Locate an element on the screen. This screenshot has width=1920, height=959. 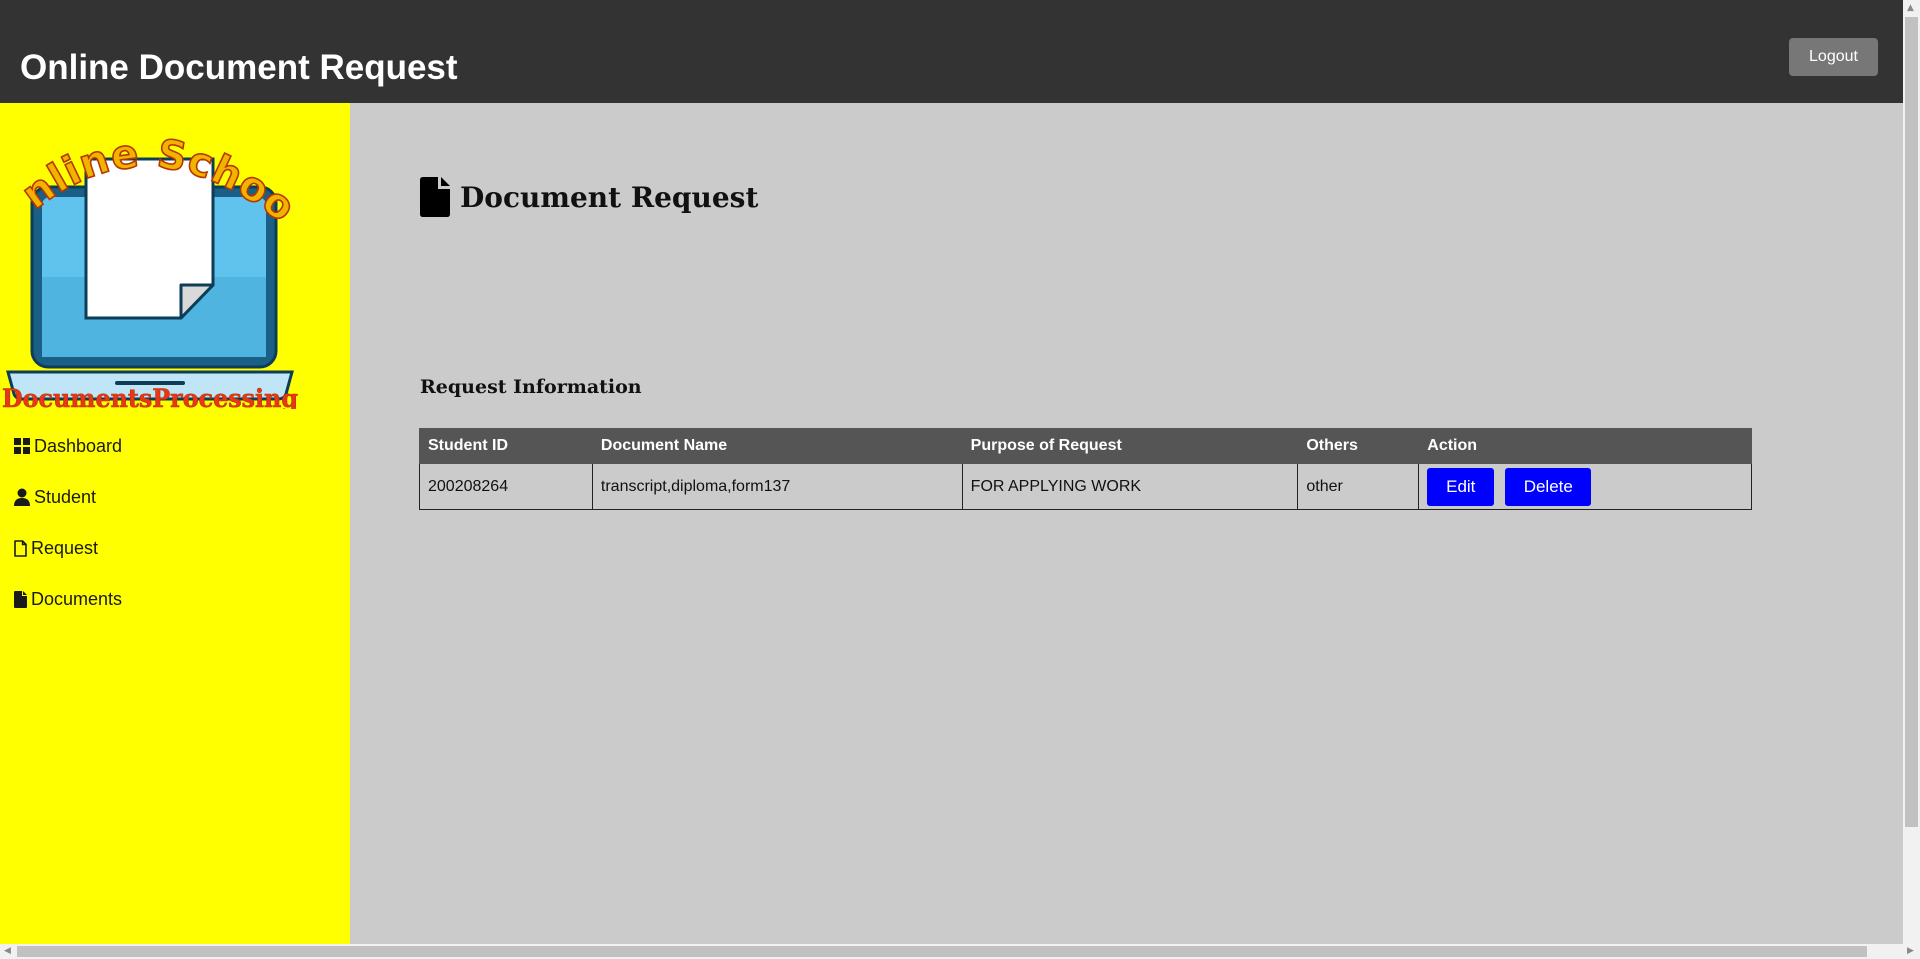
horizontal-scrollbar-thumb is located at coordinates (942, 951).